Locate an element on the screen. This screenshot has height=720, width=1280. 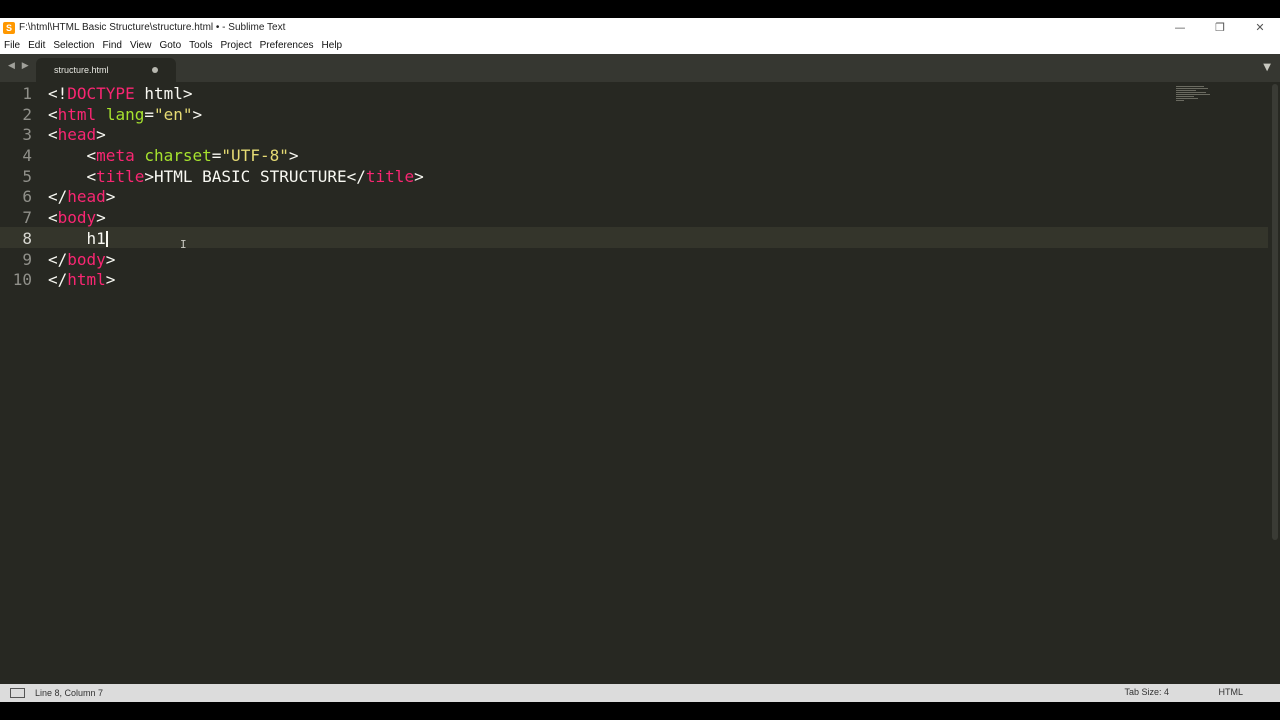
code-line: <title>HTML BASIC STRUCTURE</title> is located at coordinates (608, 177).